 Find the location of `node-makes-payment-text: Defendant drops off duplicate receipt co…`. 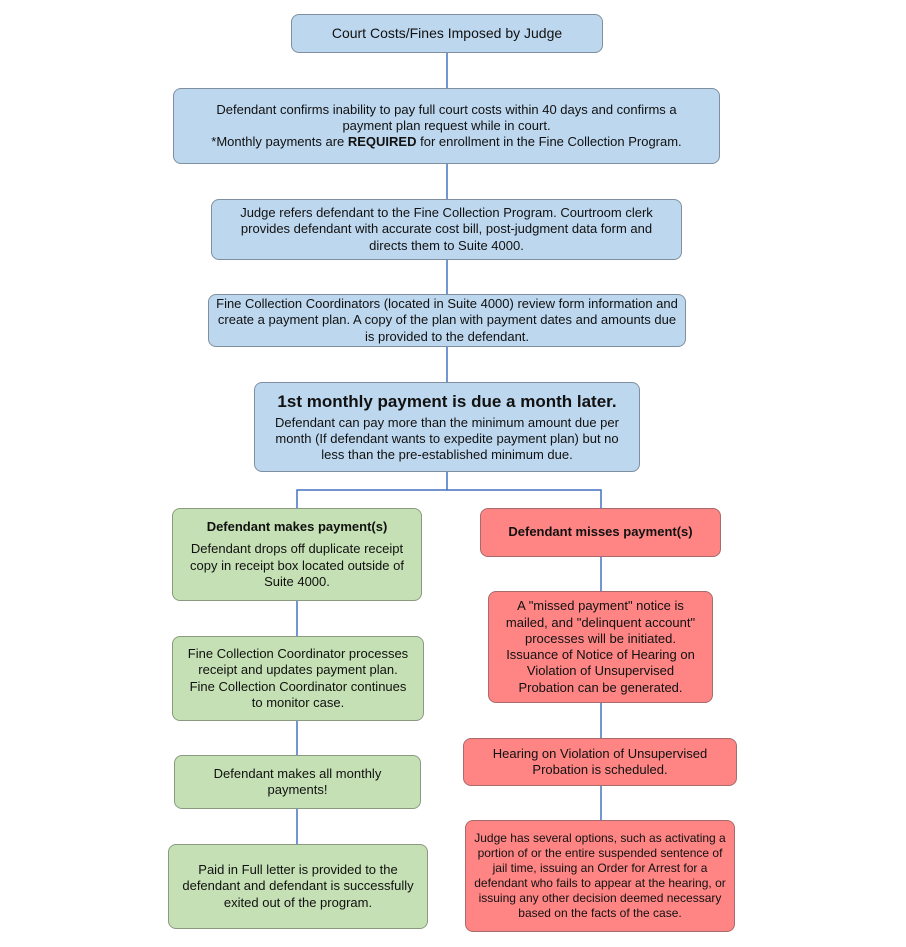

node-makes-payment-text: Defendant drops off duplicate receipt co… is located at coordinates (297, 565).